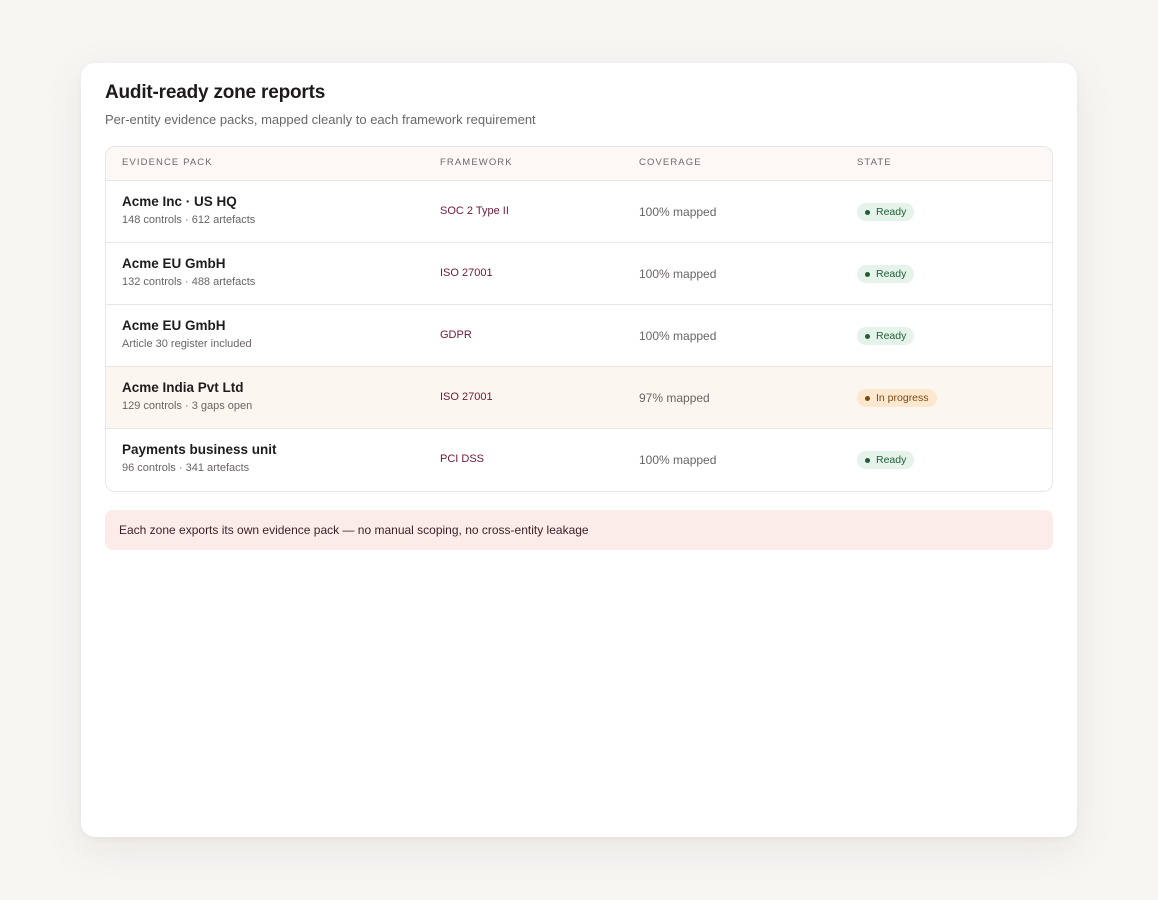  I want to click on table-header: EVIDENCE PACK FRAMEWORK COVERAGE STATE, so click(579, 164).